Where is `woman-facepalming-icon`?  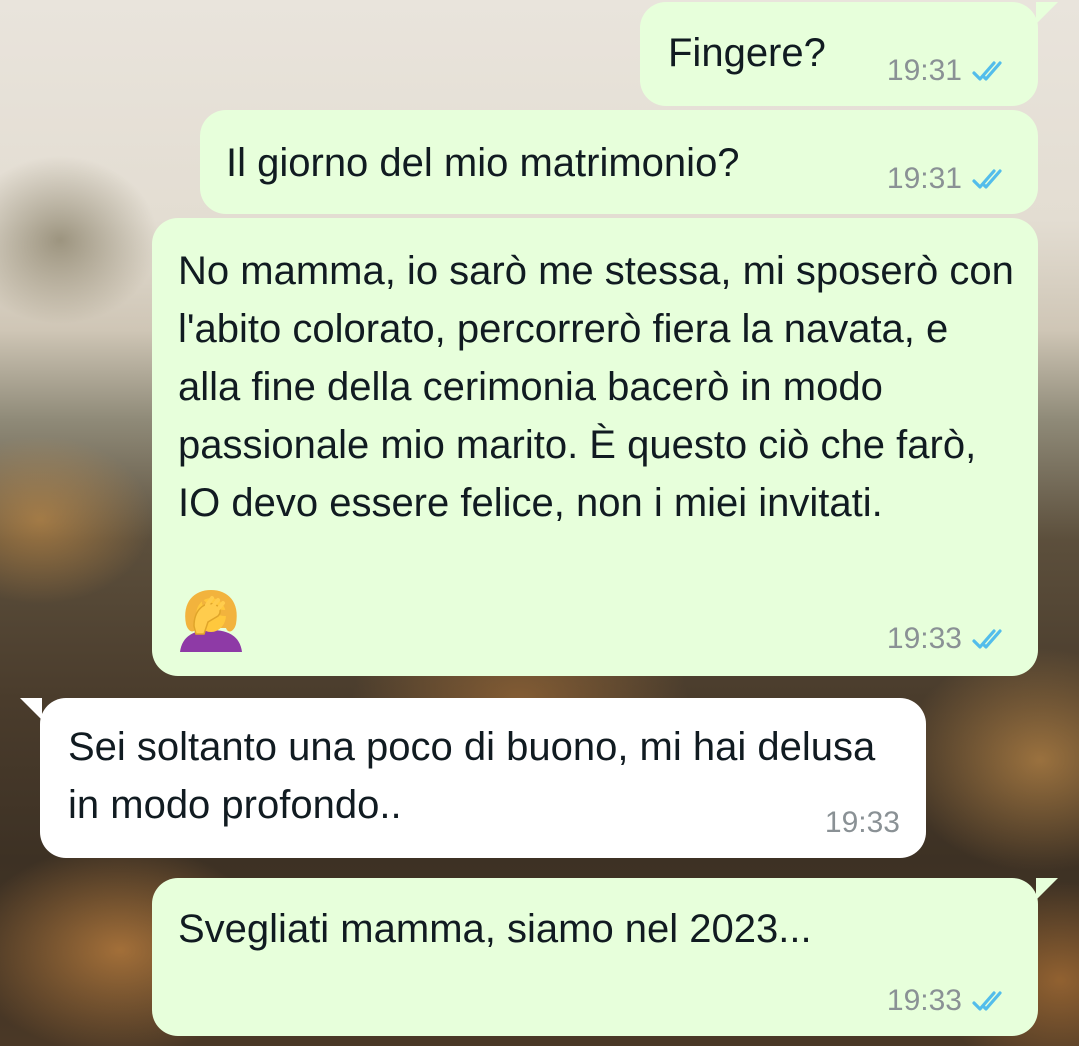 woman-facepalming-icon is located at coordinates (211, 621).